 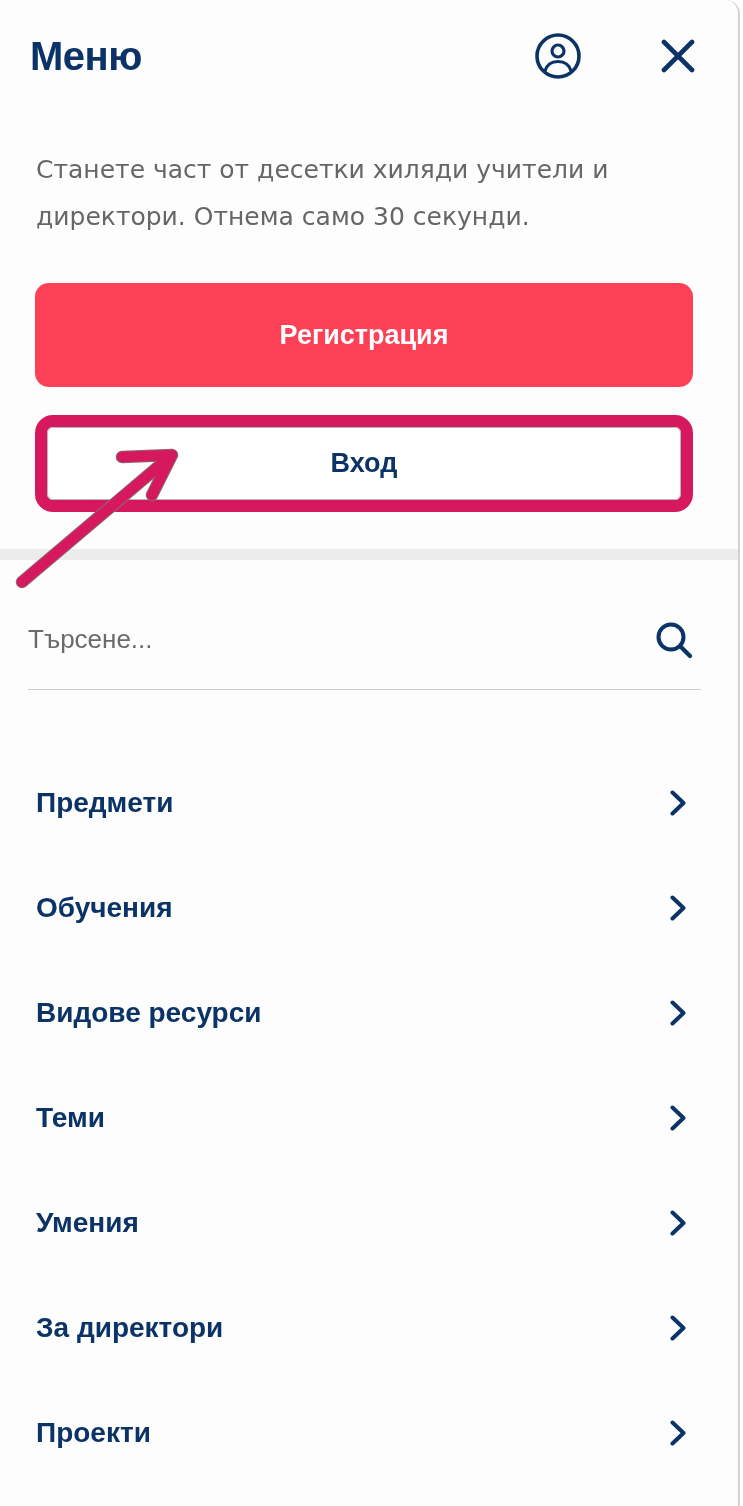 I want to click on menu-item: Умения, so click(x=369, y=1222).